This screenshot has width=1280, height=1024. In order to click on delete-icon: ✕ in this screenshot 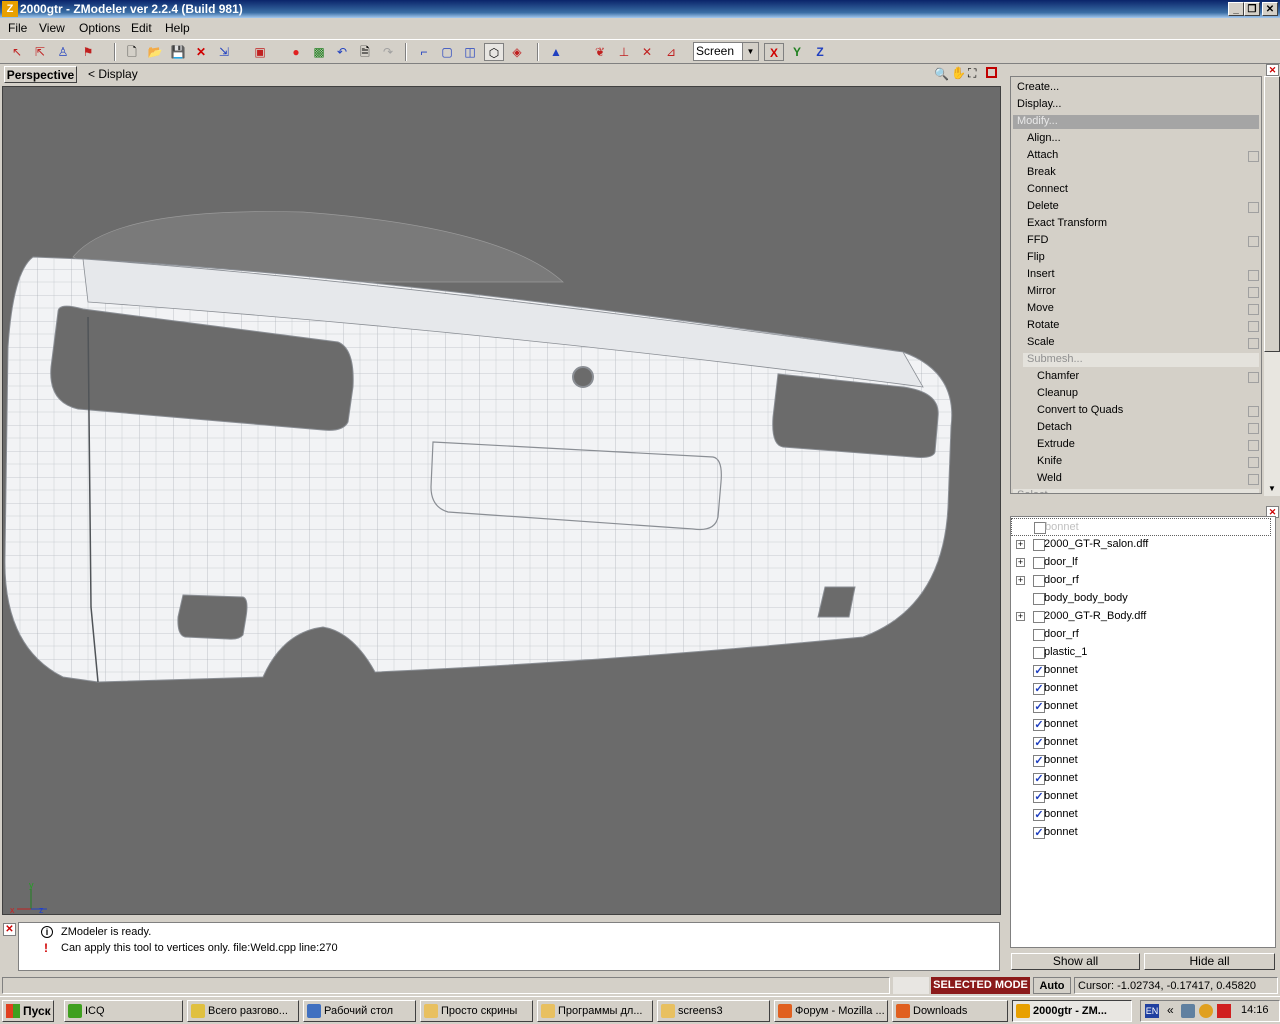, I will do `click(201, 52)`.